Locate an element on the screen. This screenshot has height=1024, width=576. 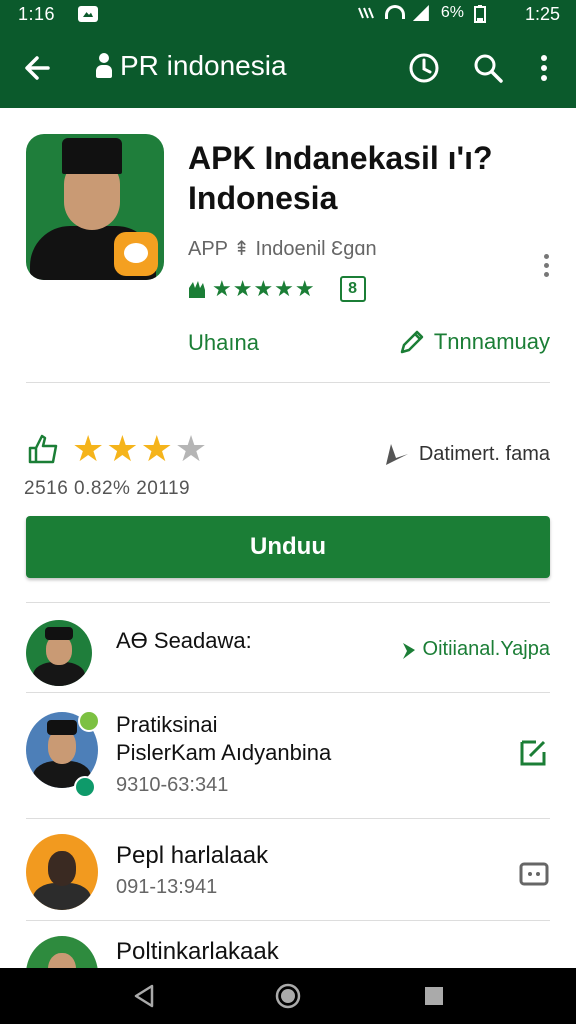
date-info: Datimert. fama is located at coordinates (466, 454).